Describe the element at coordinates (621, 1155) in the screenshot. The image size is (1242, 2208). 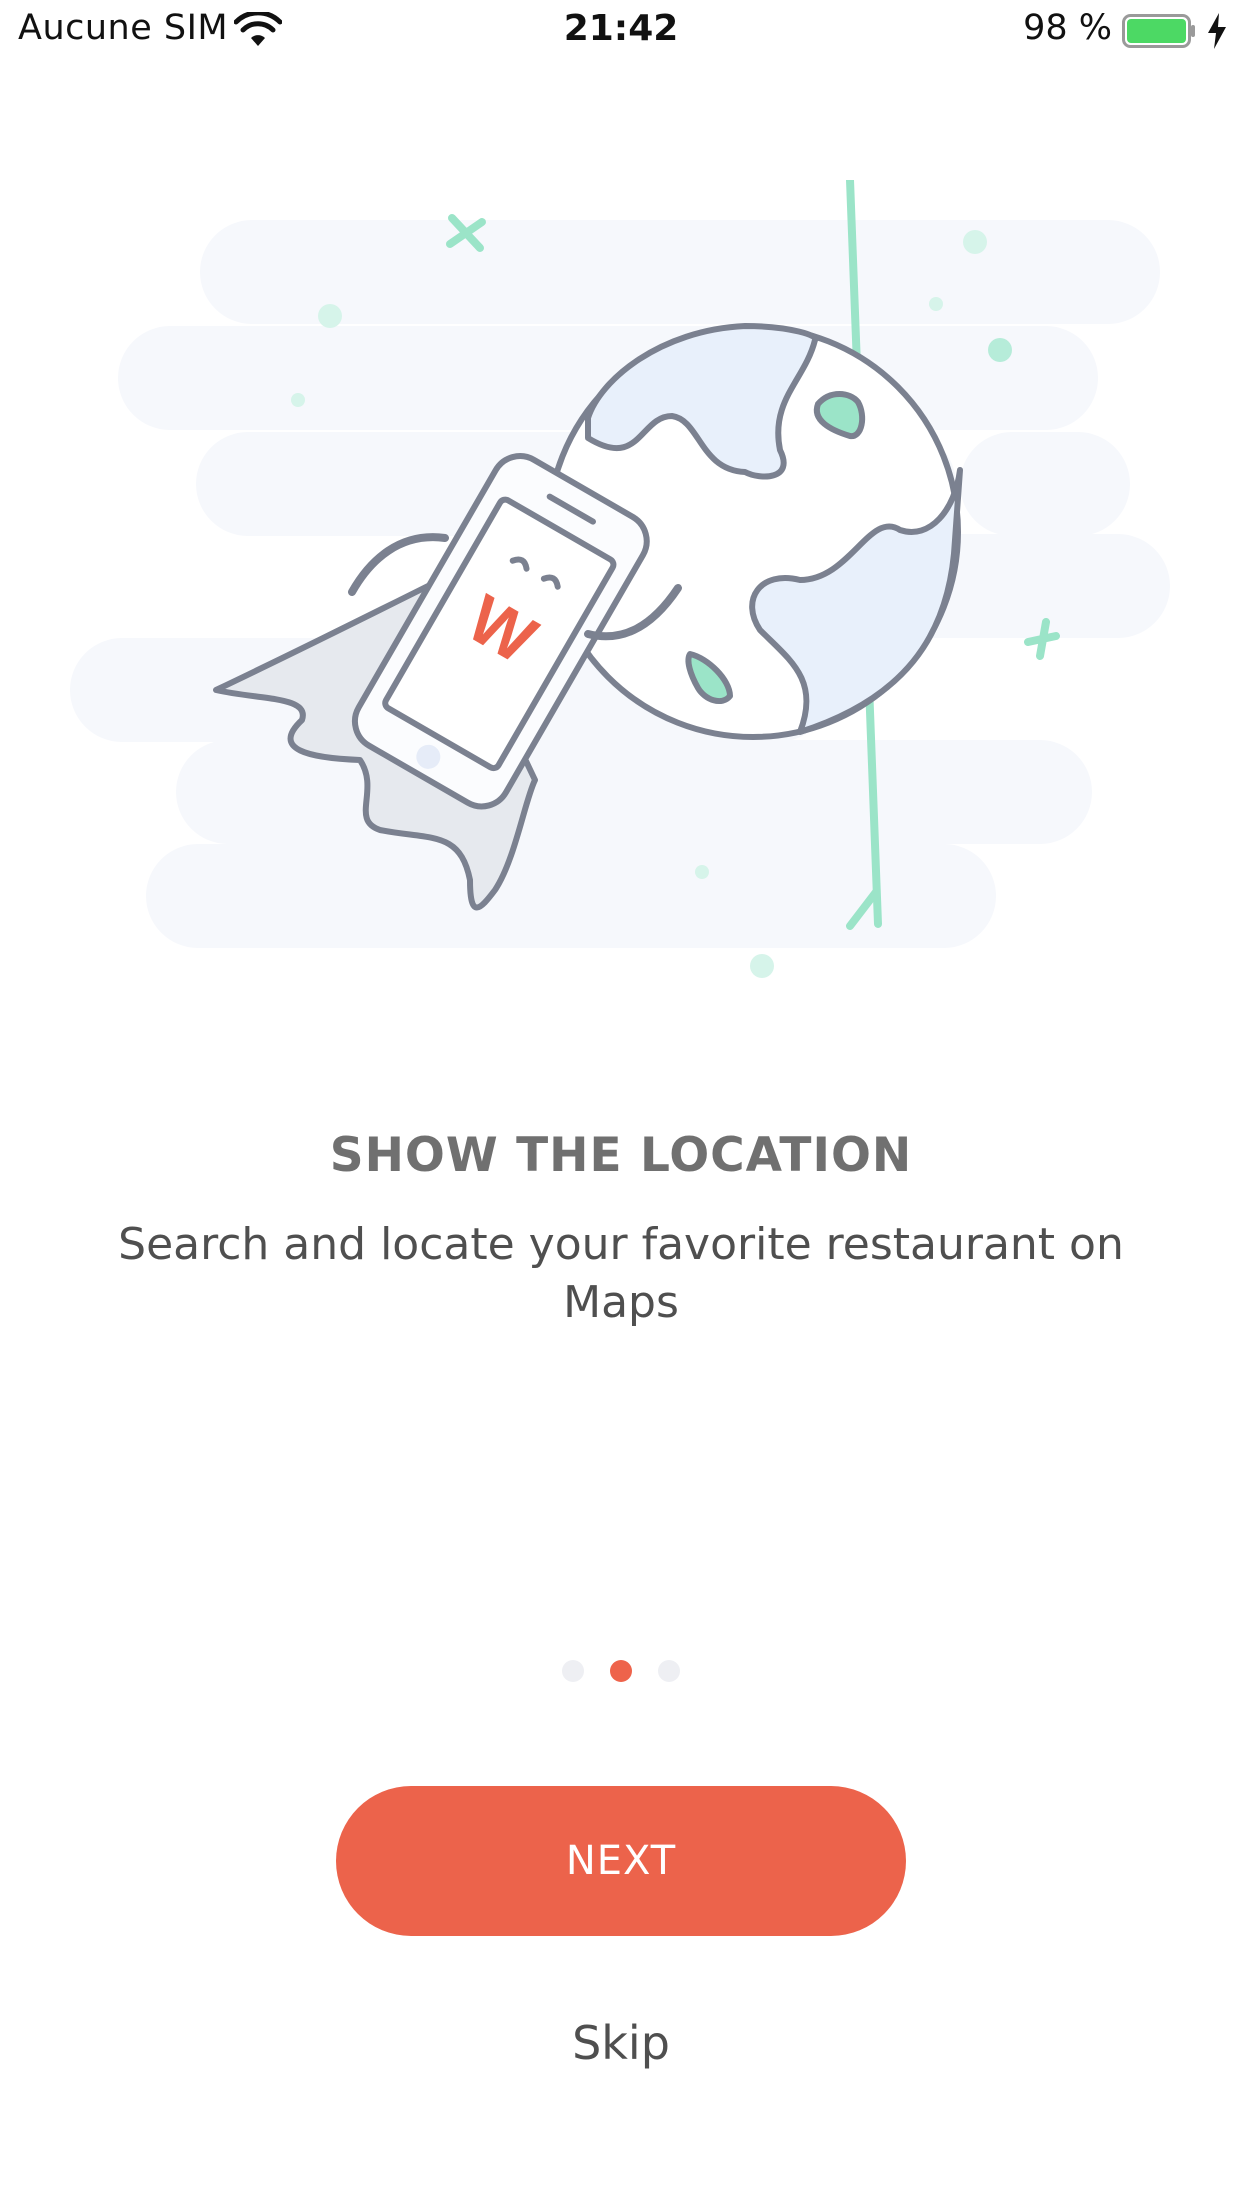
I see `onboarding-title: SHOW THE LOCATION` at that location.